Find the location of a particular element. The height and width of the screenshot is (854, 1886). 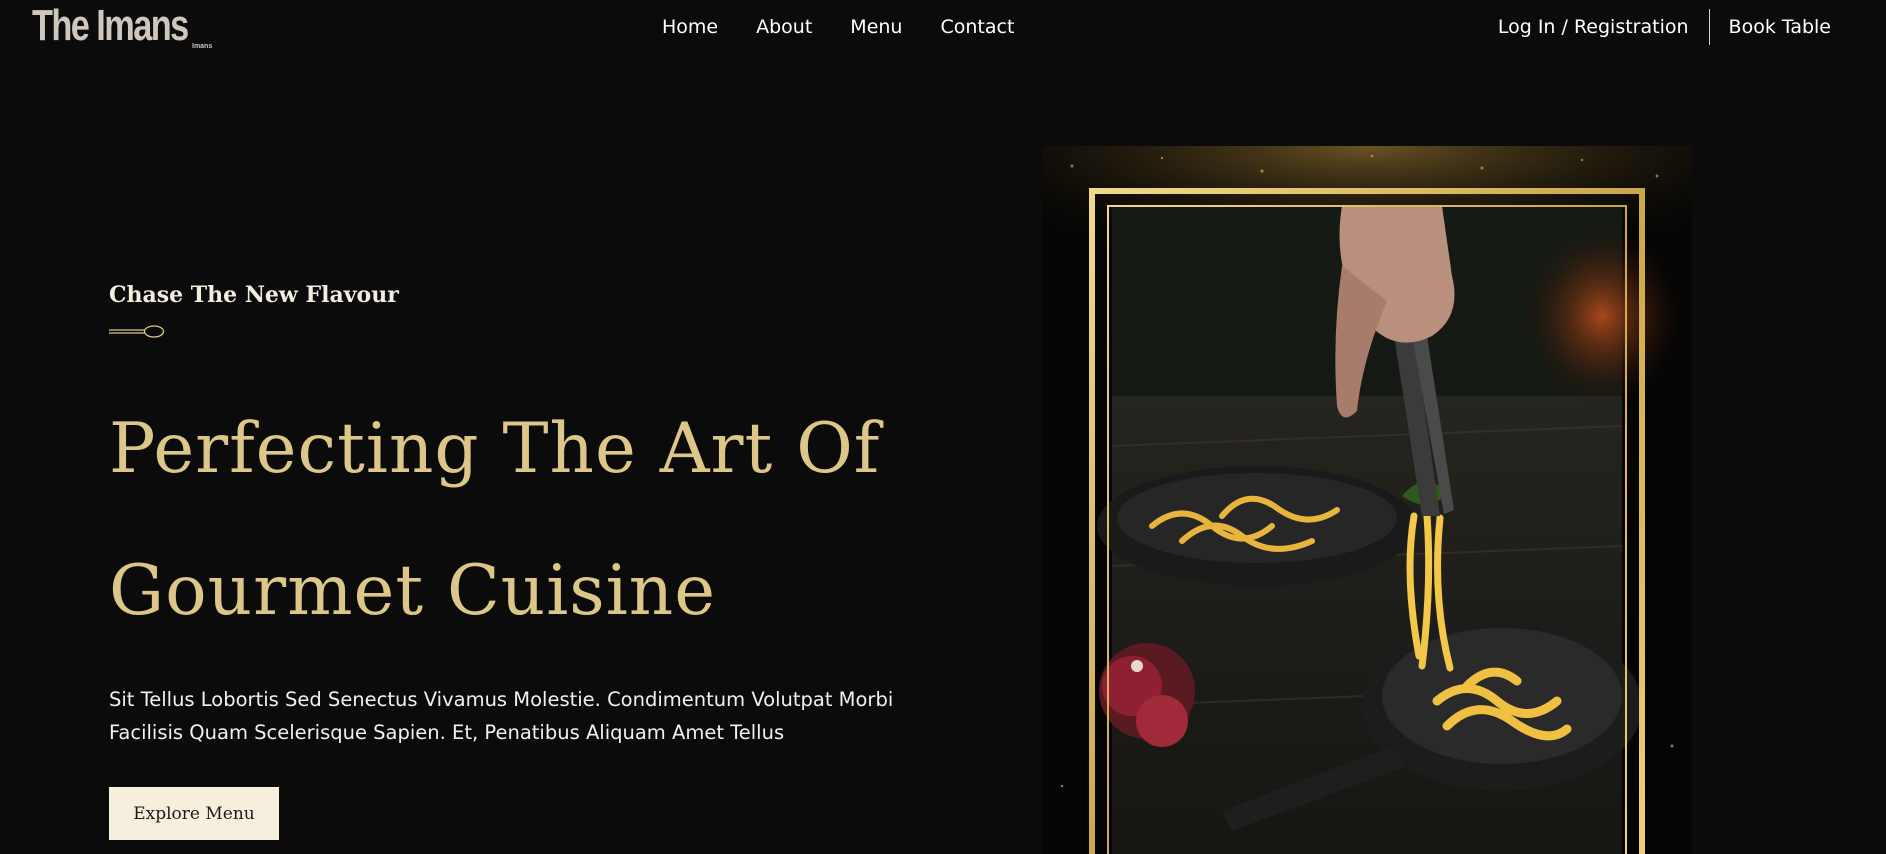

nav-contact: Contact is located at coordinates (977, 27).